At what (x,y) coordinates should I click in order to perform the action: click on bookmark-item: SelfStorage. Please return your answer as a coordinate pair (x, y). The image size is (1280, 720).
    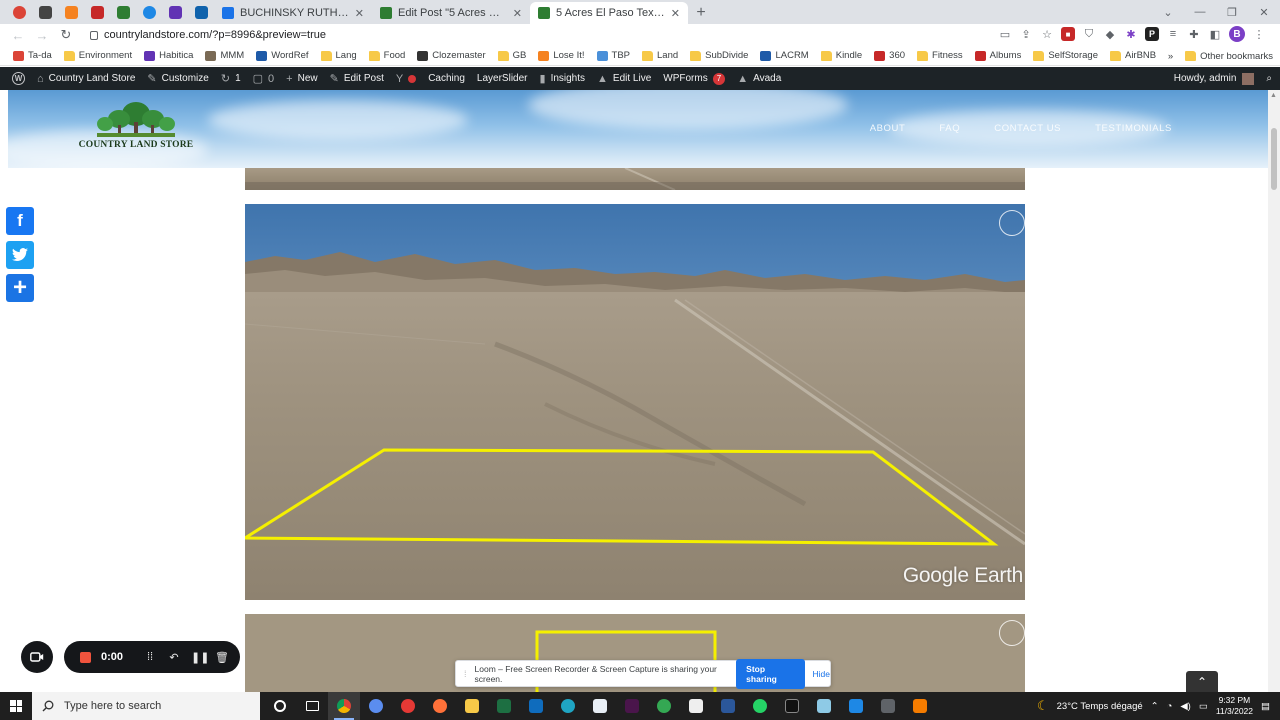
    Looking at the image, I should click on (1066, 55).